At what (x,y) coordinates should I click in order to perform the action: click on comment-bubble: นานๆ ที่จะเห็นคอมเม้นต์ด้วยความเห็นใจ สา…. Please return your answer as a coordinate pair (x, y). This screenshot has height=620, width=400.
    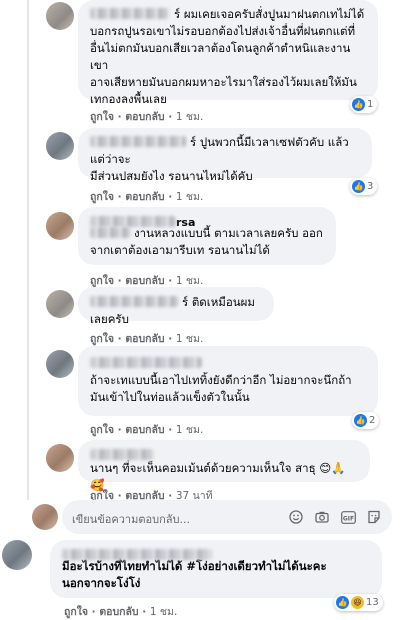
    Looking at the image, I should click on (224, 466).